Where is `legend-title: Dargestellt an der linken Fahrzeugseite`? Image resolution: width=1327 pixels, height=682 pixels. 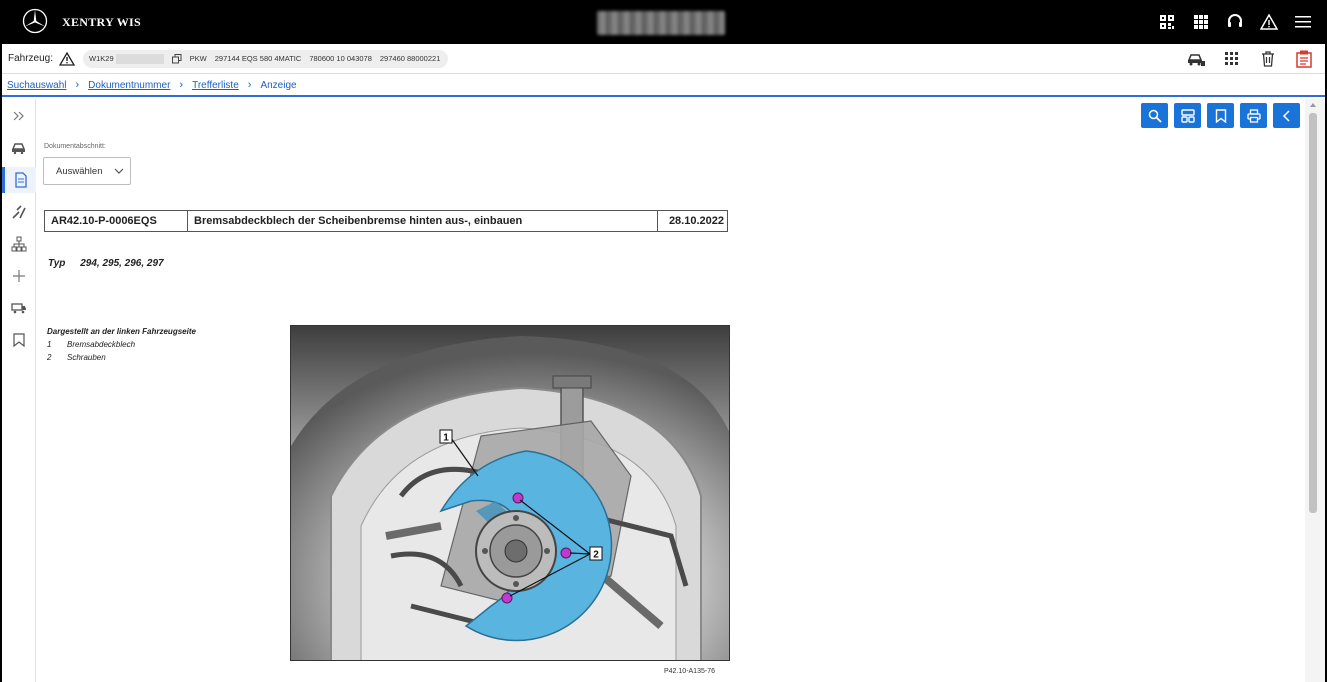 legend-title: Dargestellt an der linken Fahrzeugseite is located at coordinates (121, 331).